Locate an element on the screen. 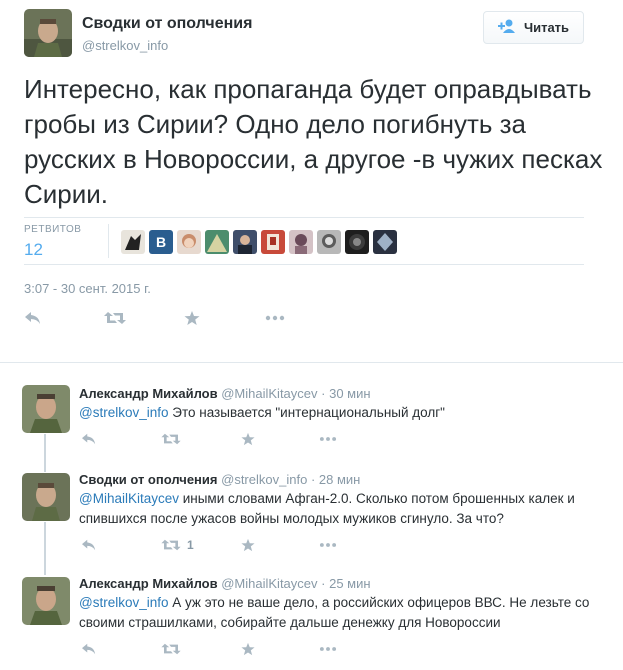  retweet-icon: 1 is located at coordinates (177, 545).